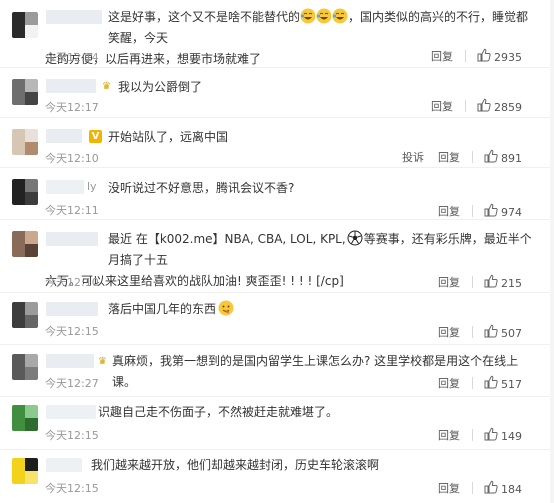 The width and height of the screenshot is (554, 503). I want to click on comment-item: 我们越来越开放，他们却越来越封闭，历史车轮滚滚啊 今天12:15 回复 184, so click(277, 476).